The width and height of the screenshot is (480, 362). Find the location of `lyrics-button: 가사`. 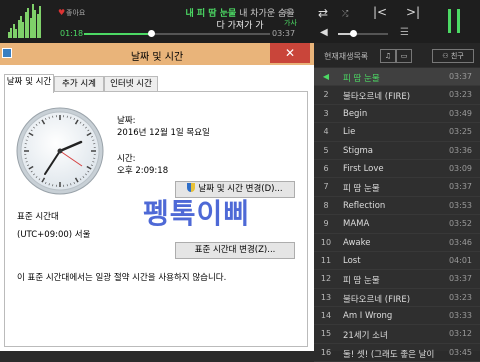

lyrics-button: 가사 is located at coordinates (290, 23).